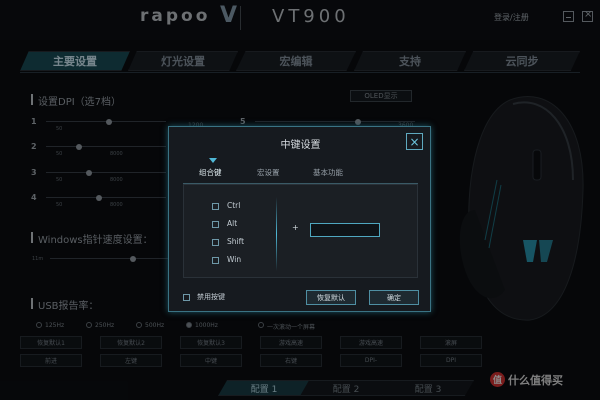  I want to click on shift-checkbox, so click(215, 242).